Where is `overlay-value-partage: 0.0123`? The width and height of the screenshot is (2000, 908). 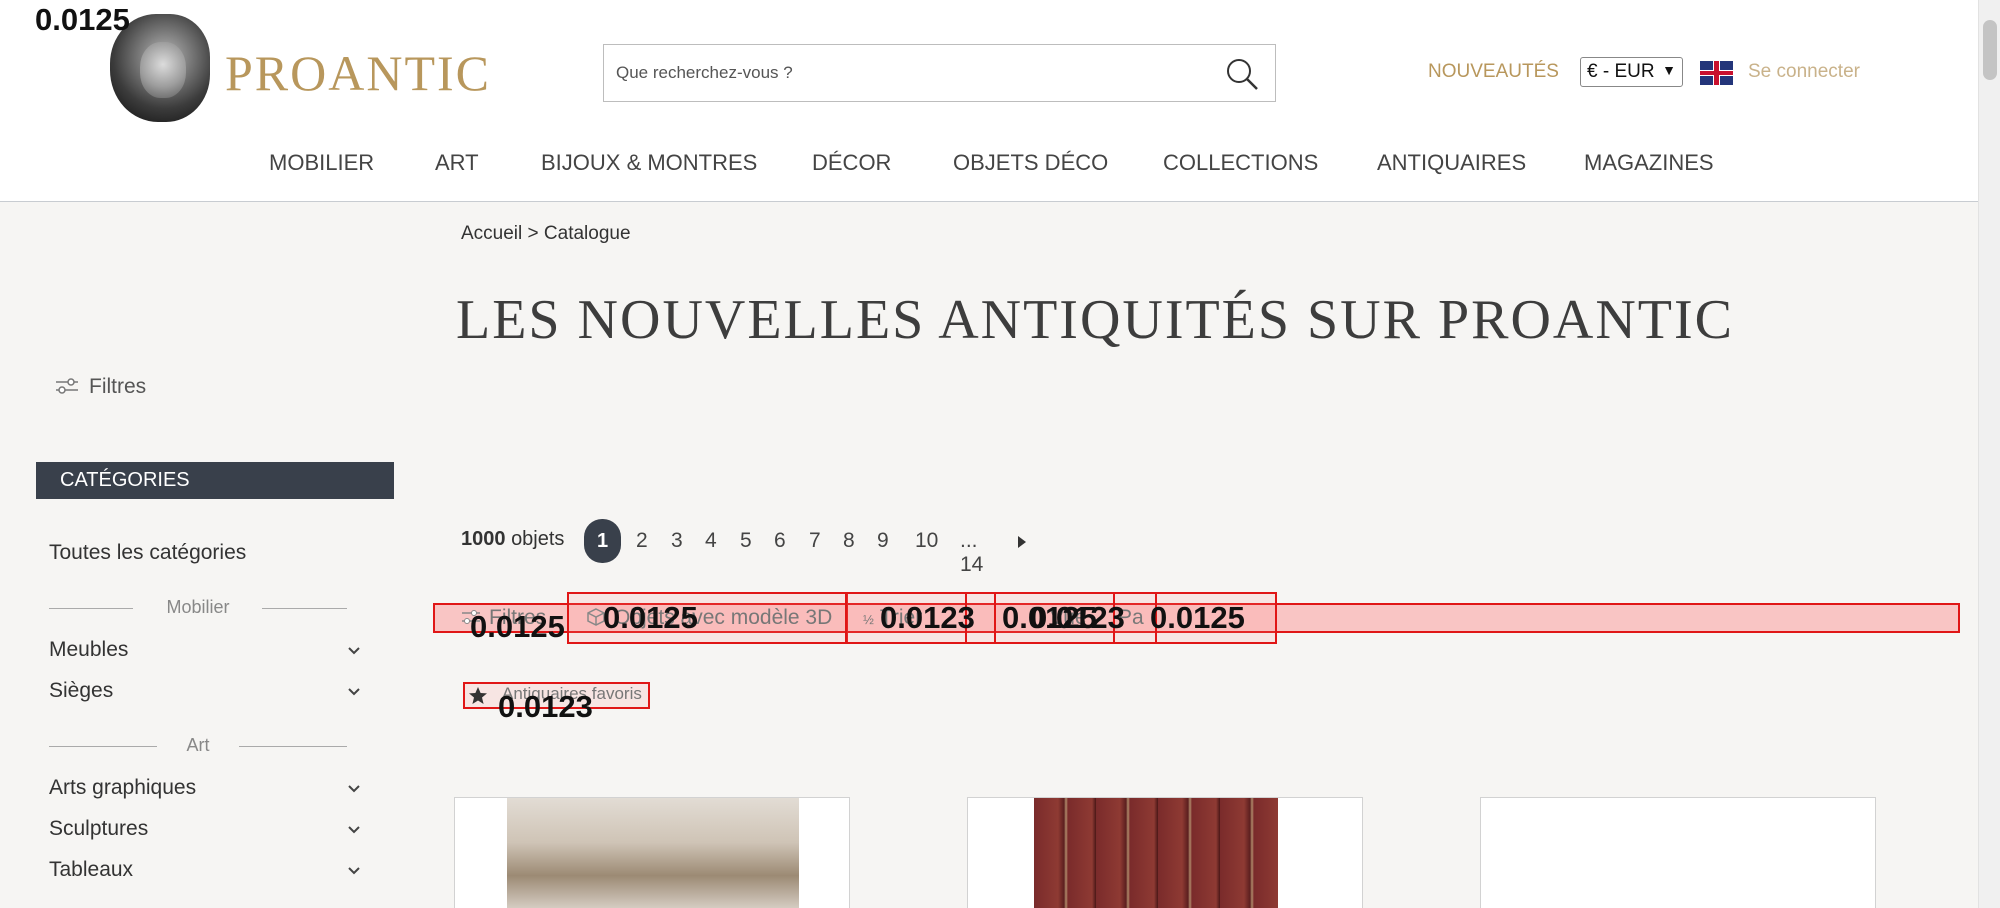
overlay-value-partage: 0.0123 is located at coordinates (1077, 617).